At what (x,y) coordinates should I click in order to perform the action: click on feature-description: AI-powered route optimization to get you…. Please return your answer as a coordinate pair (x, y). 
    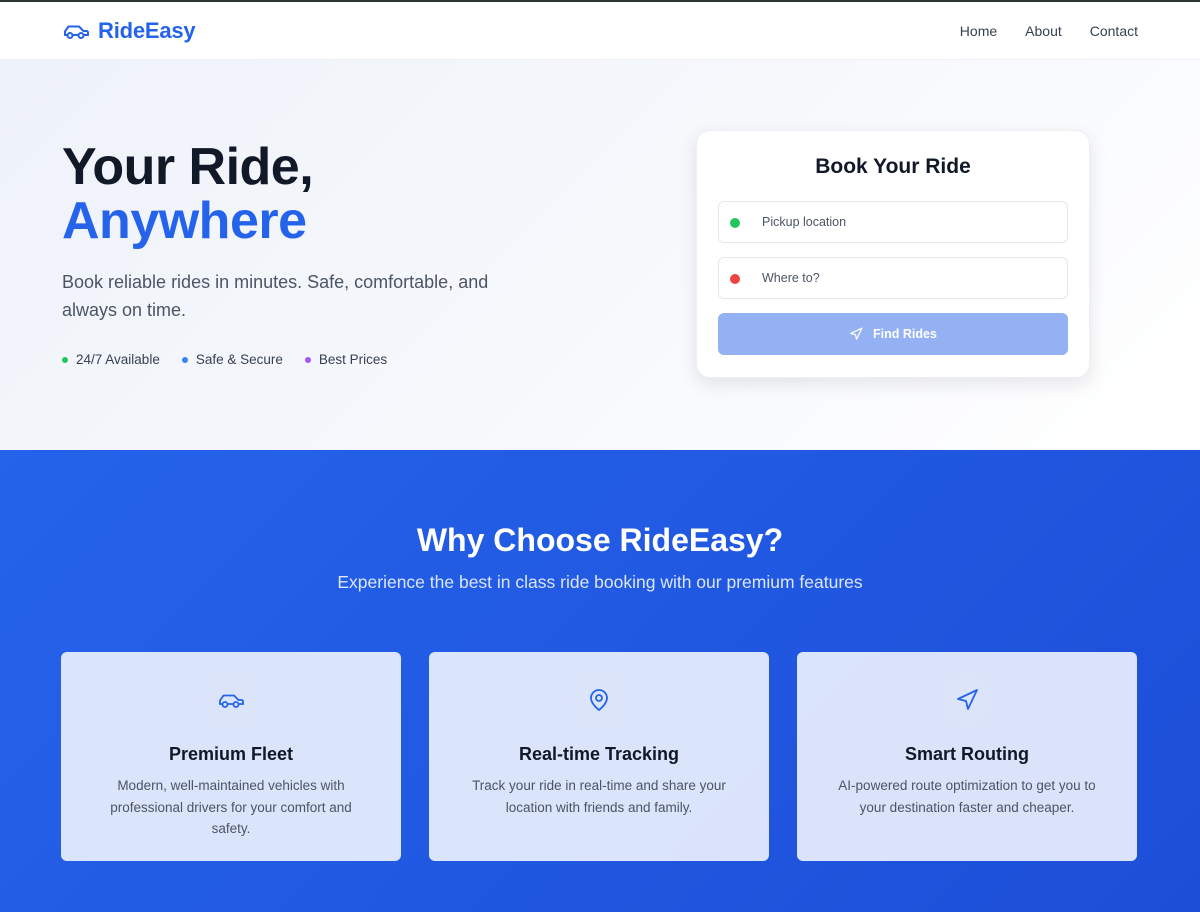
    Looking at the image, I should click on (967, 796).